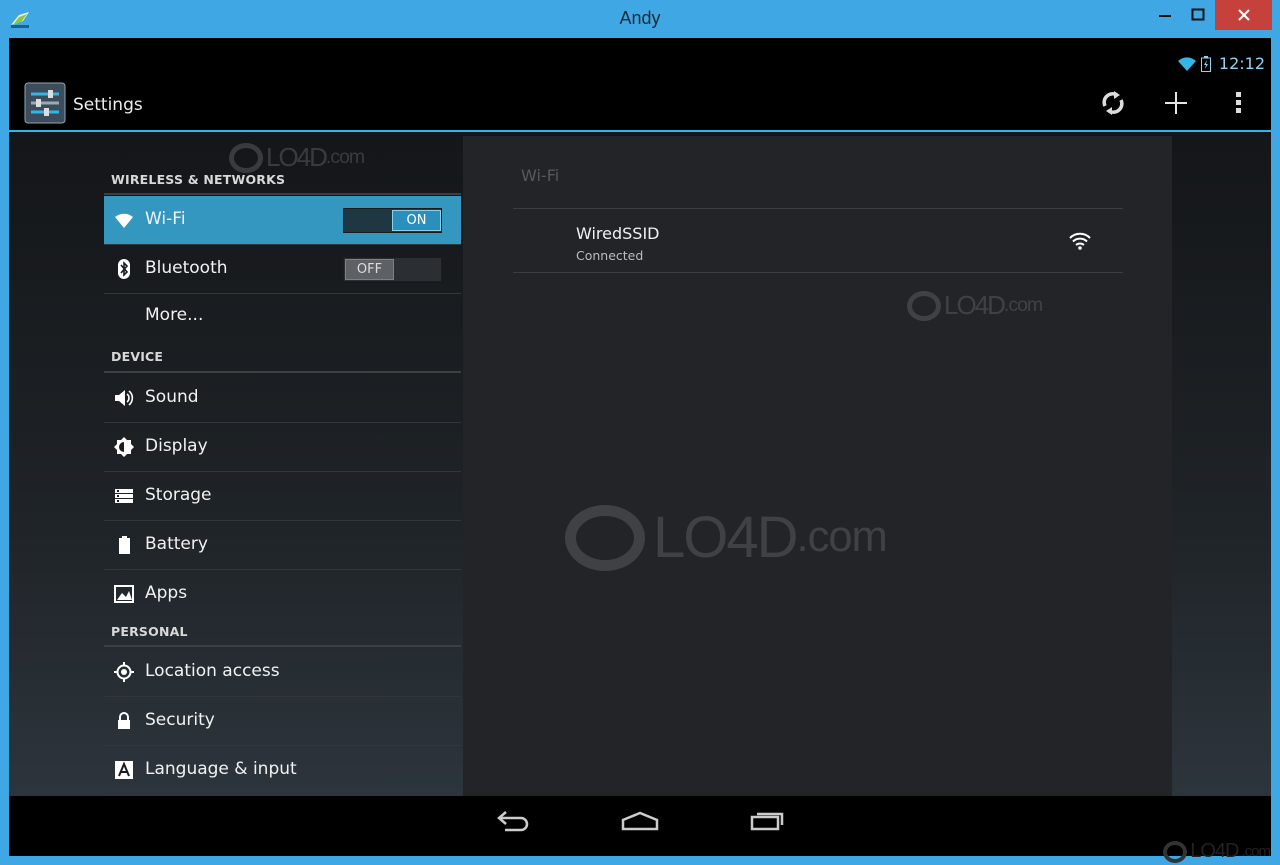 The image size is (1280, 865). What do you see at coordinates (176, 446) in the screenshot?
I see `sidebar-item-label: Display` at bounding box center [176, 446].